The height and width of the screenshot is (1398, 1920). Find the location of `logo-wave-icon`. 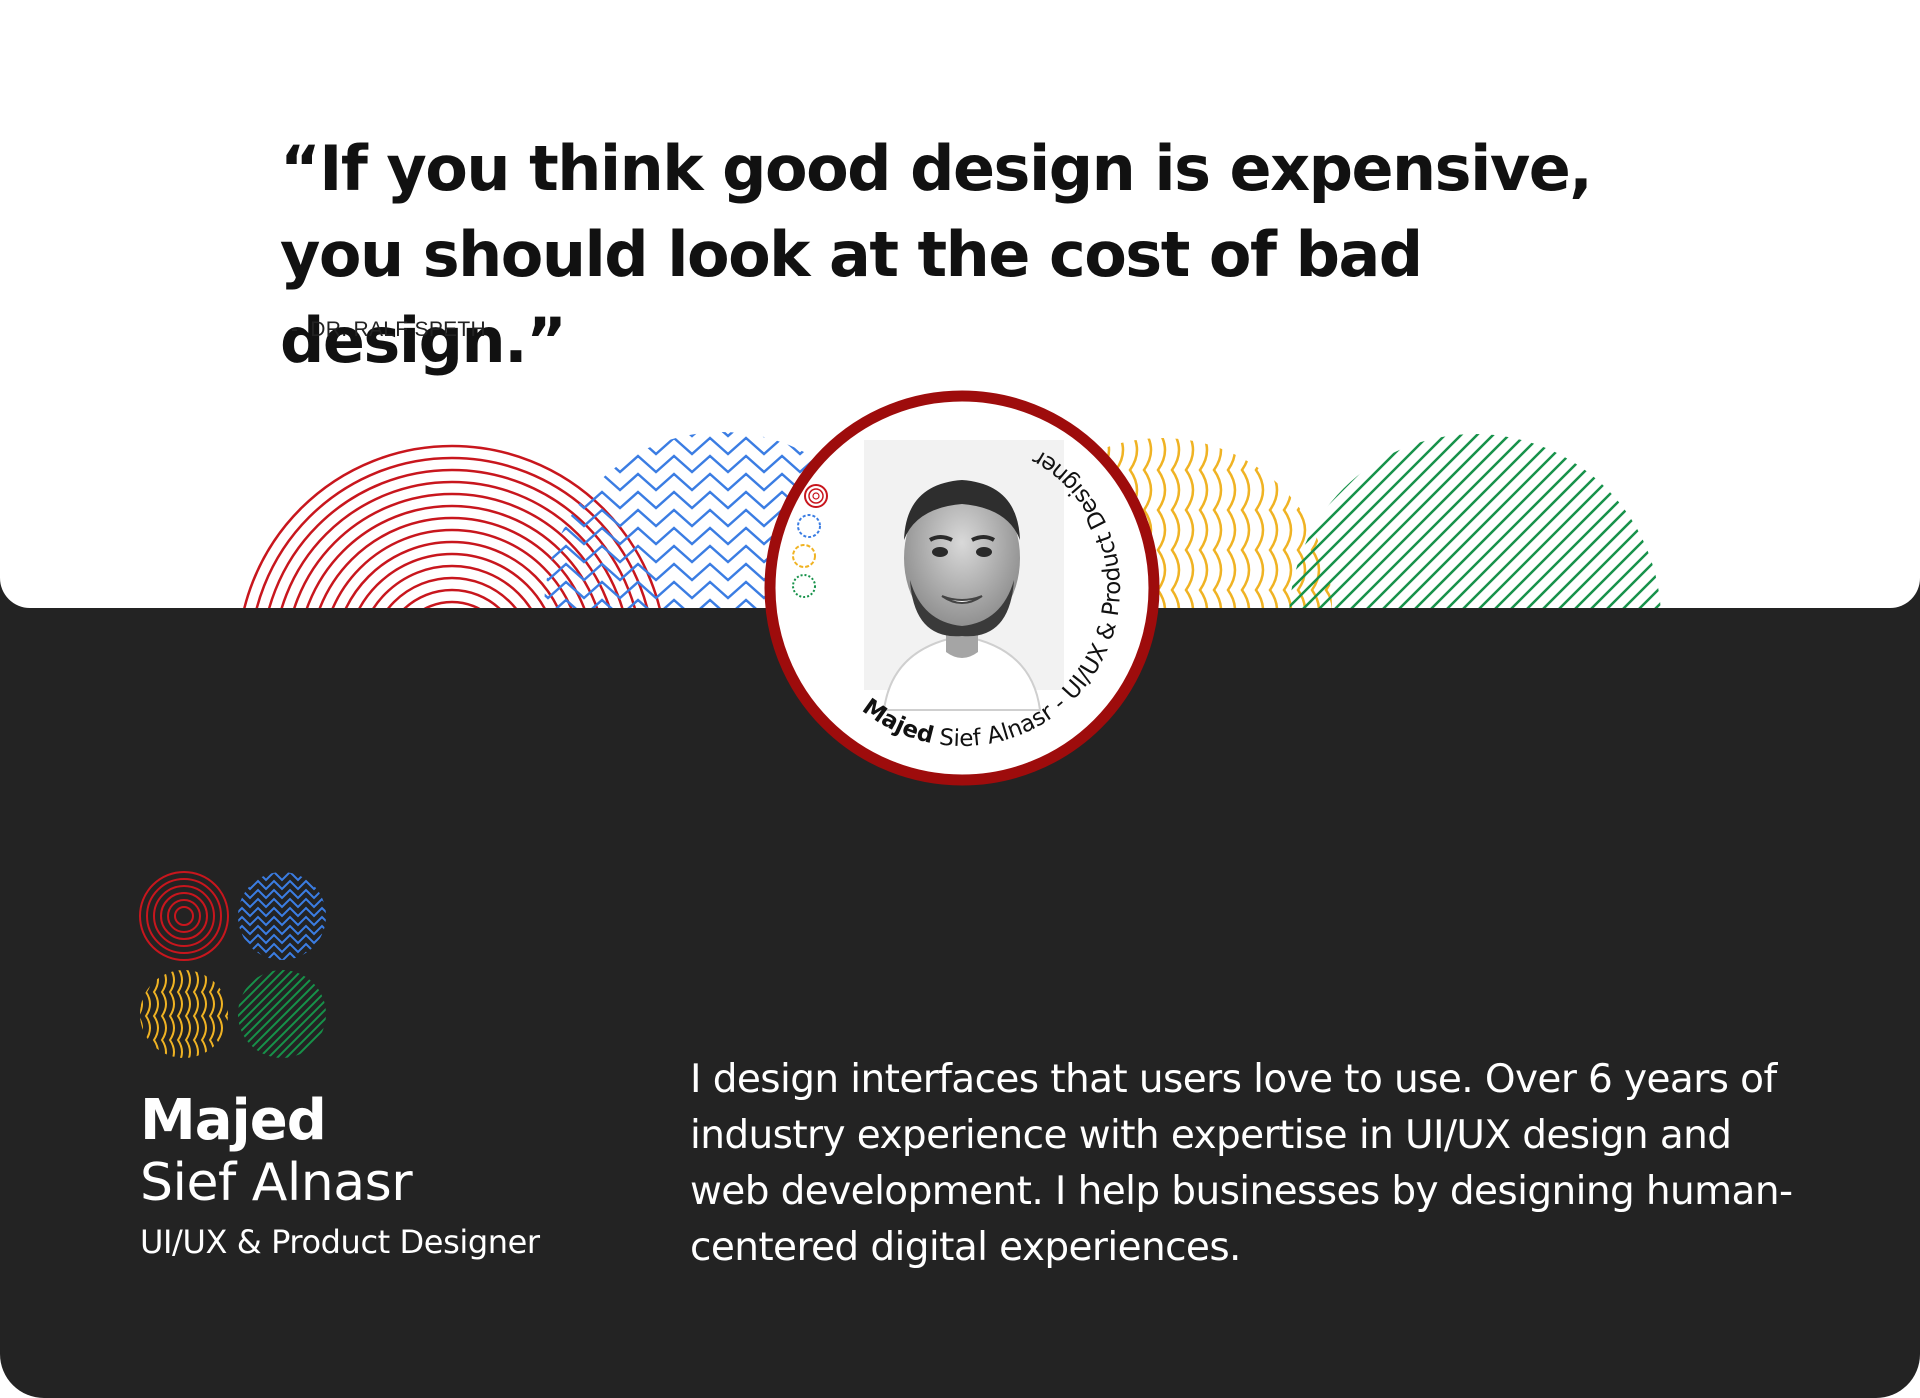

logo-wave-icon is located at coordinates (184, 1014).